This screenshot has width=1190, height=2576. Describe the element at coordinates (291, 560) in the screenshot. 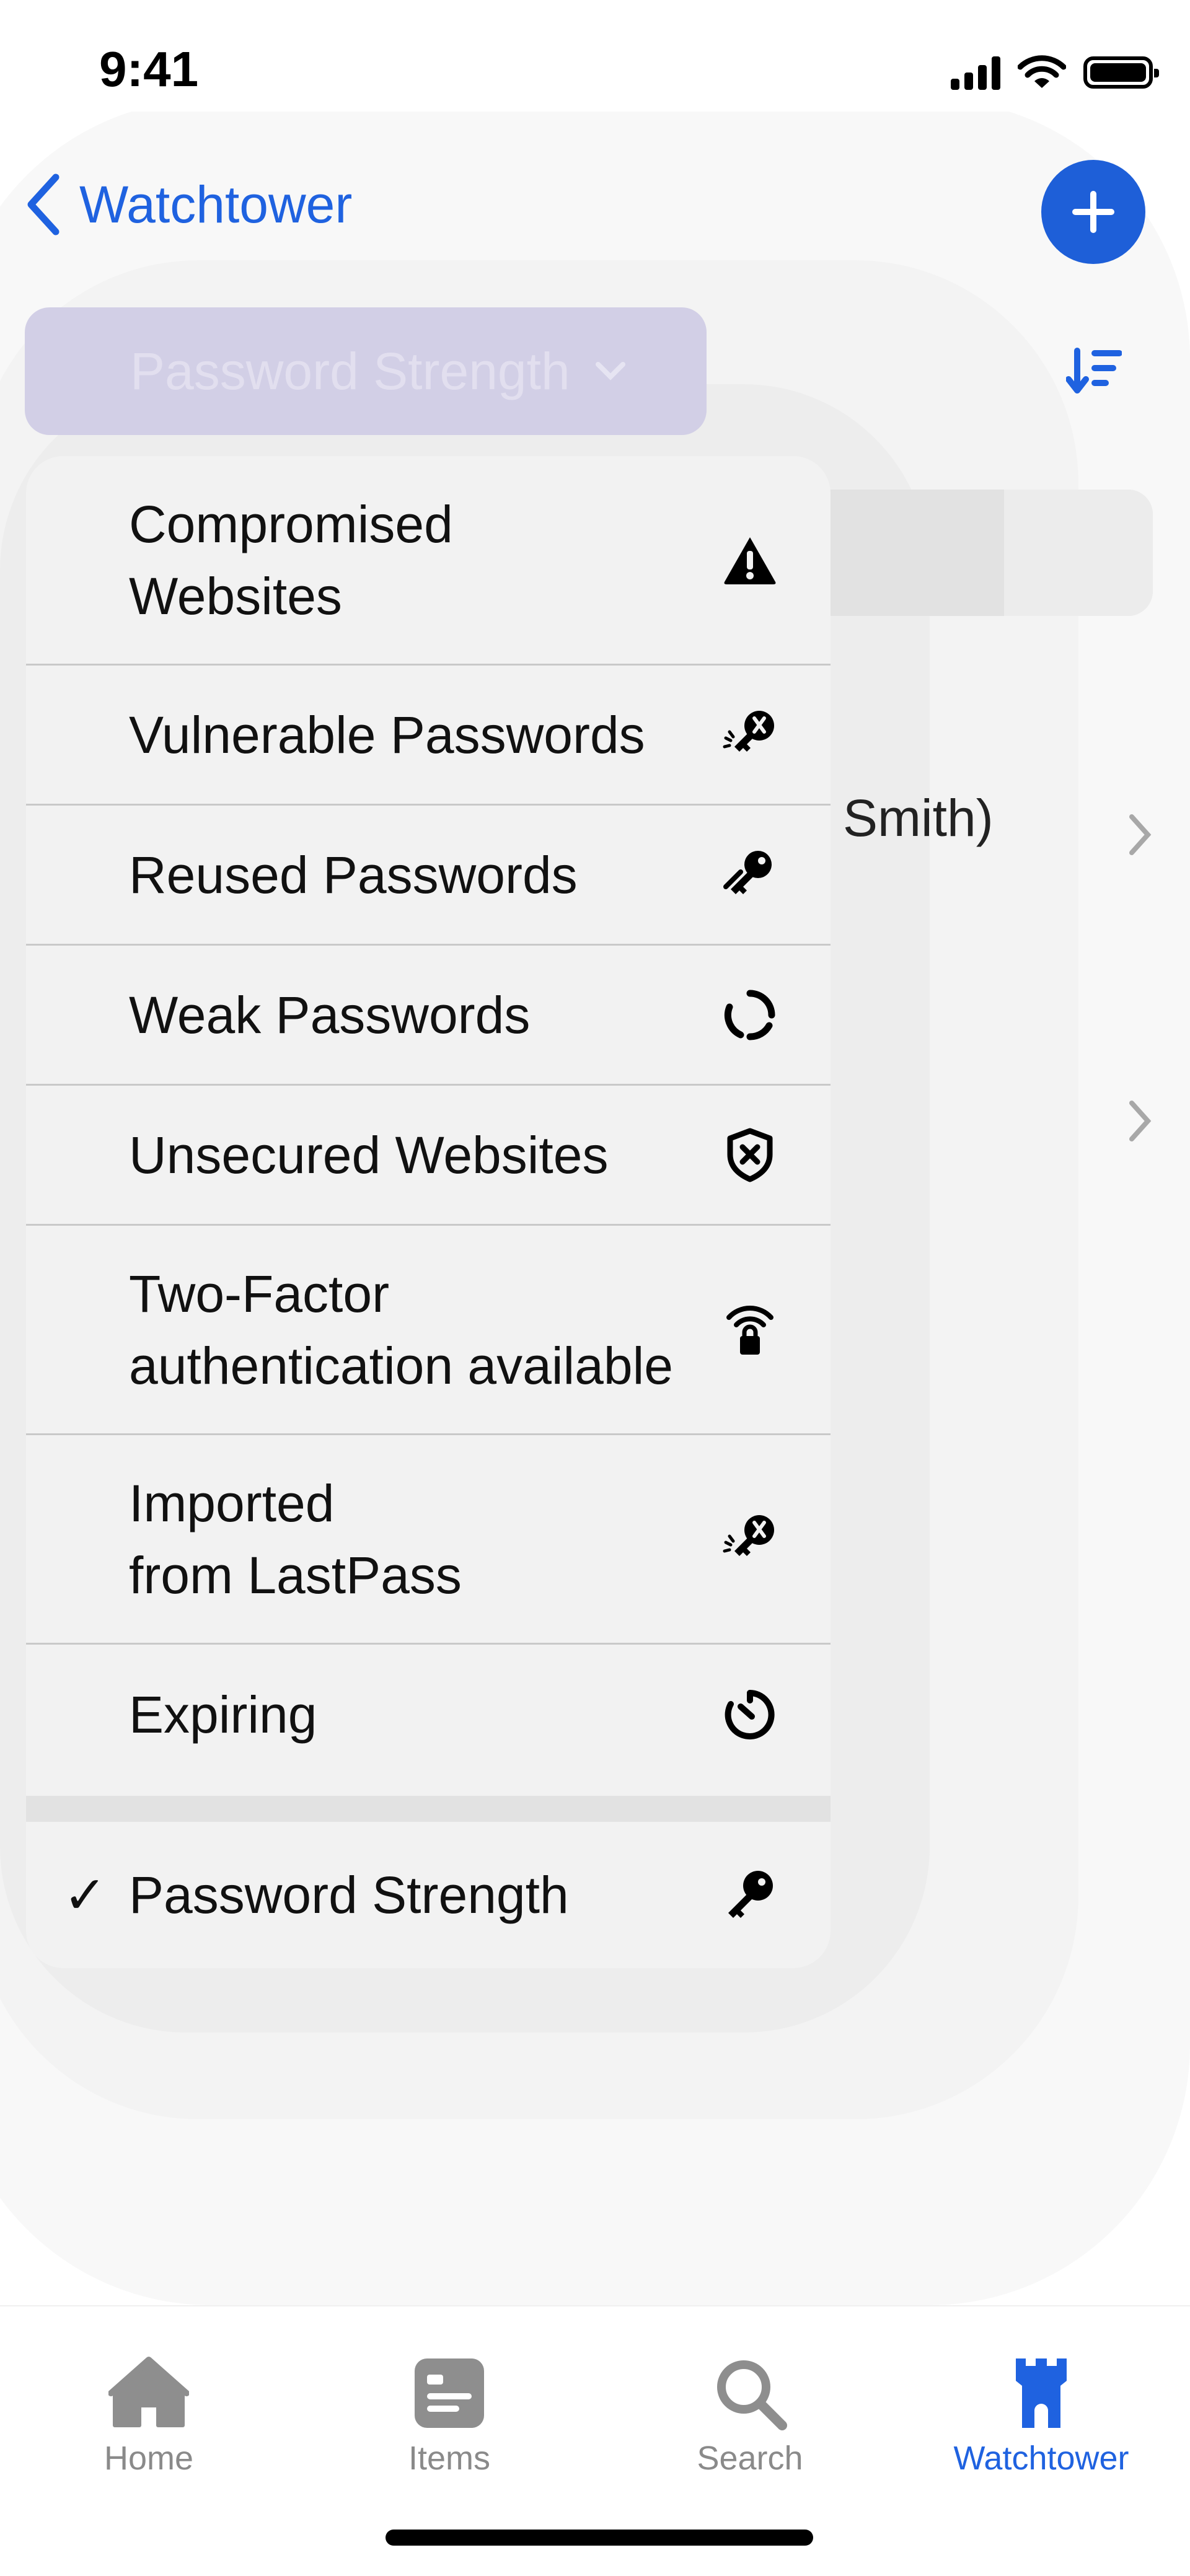

I see `menu-item-label: Compromised Websites` at that location.